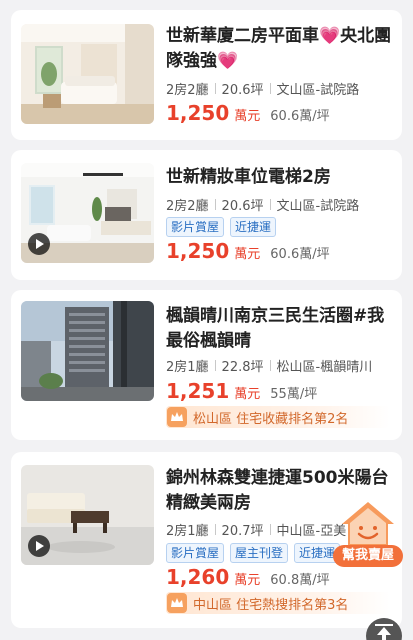 The image size is (413, 640). What do you see at coordinates (300, 580) in the screenshot?
I see `unit-price: 60.8萬/坪` at bounding box center [300, 580].